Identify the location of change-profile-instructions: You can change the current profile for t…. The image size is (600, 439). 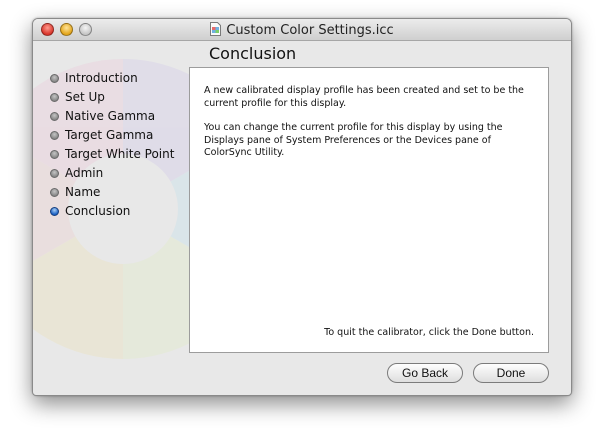
(353, 140).